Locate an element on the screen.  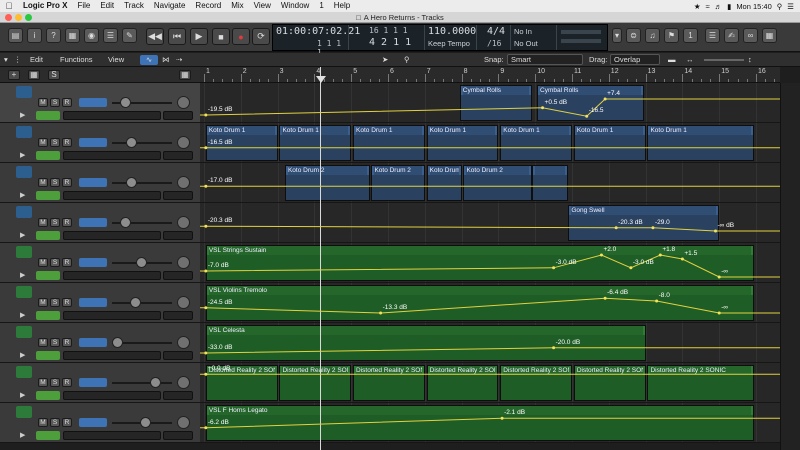
edit-menu: Edit is located at coordinates (36, 60).